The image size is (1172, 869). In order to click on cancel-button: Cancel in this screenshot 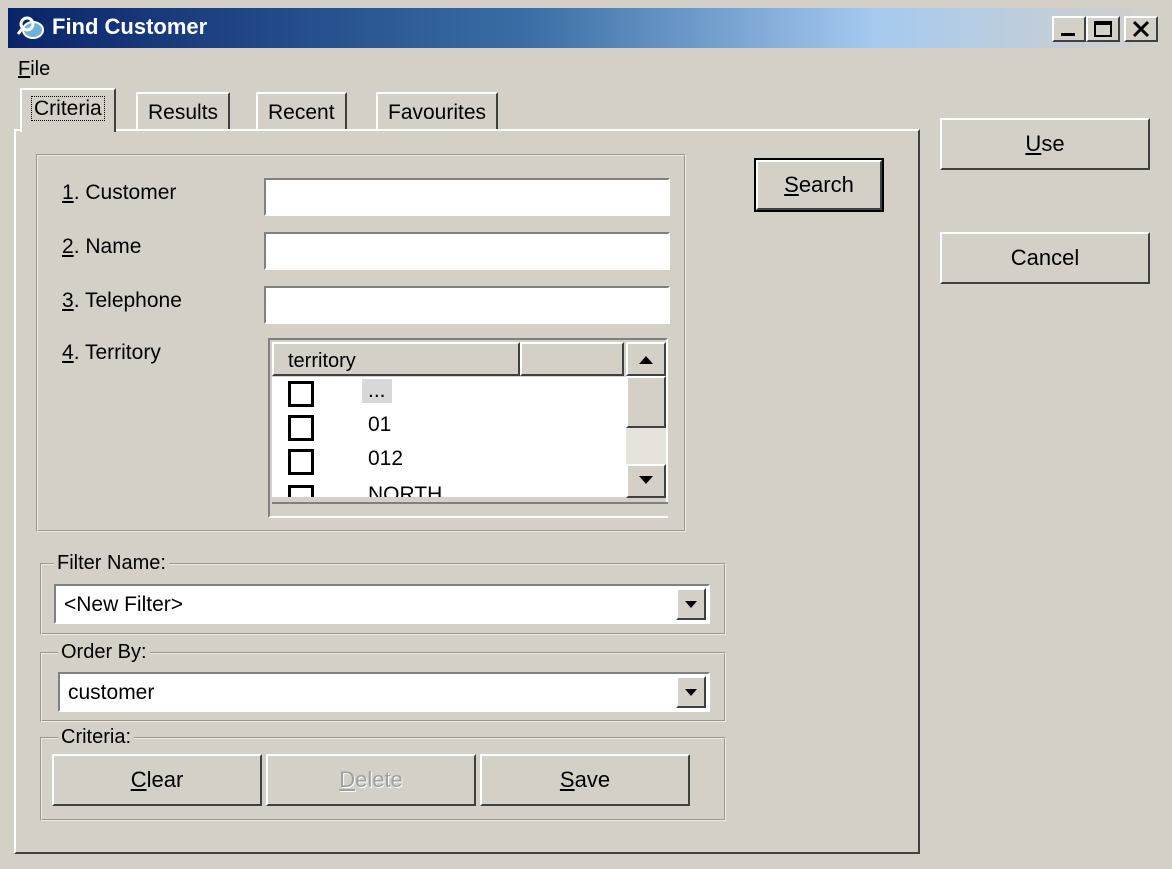, I will do `click(1045, 258)`.